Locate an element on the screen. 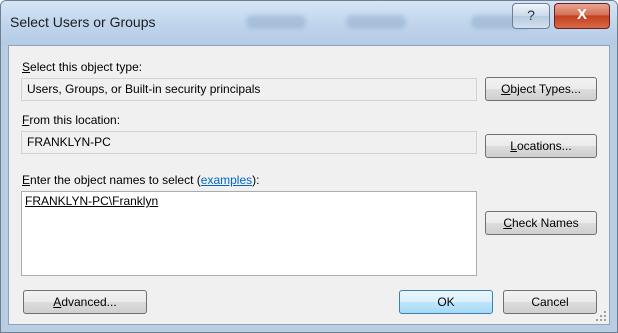  object-type-label: Select this object type: is located at coordinates (82, 67).